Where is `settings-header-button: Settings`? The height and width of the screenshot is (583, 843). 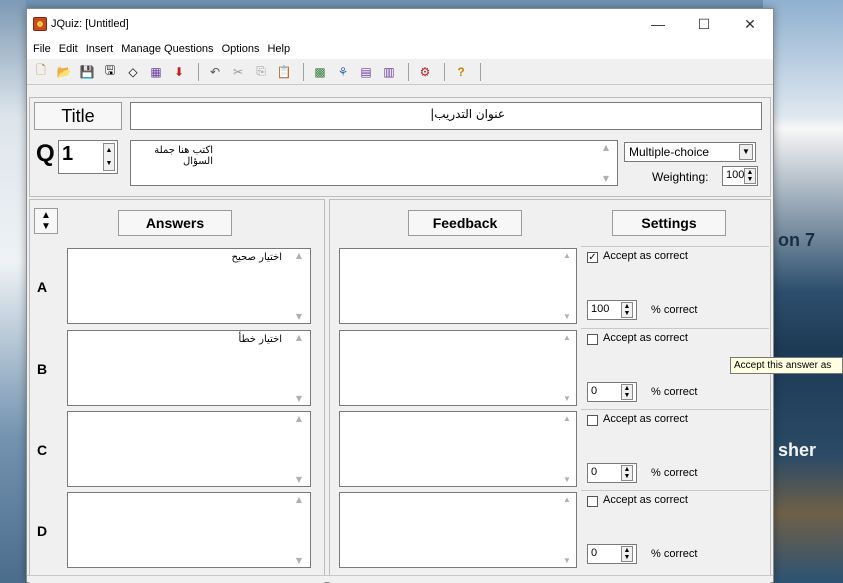 settings-header-button: Settings is located at coordinates (669, 223).